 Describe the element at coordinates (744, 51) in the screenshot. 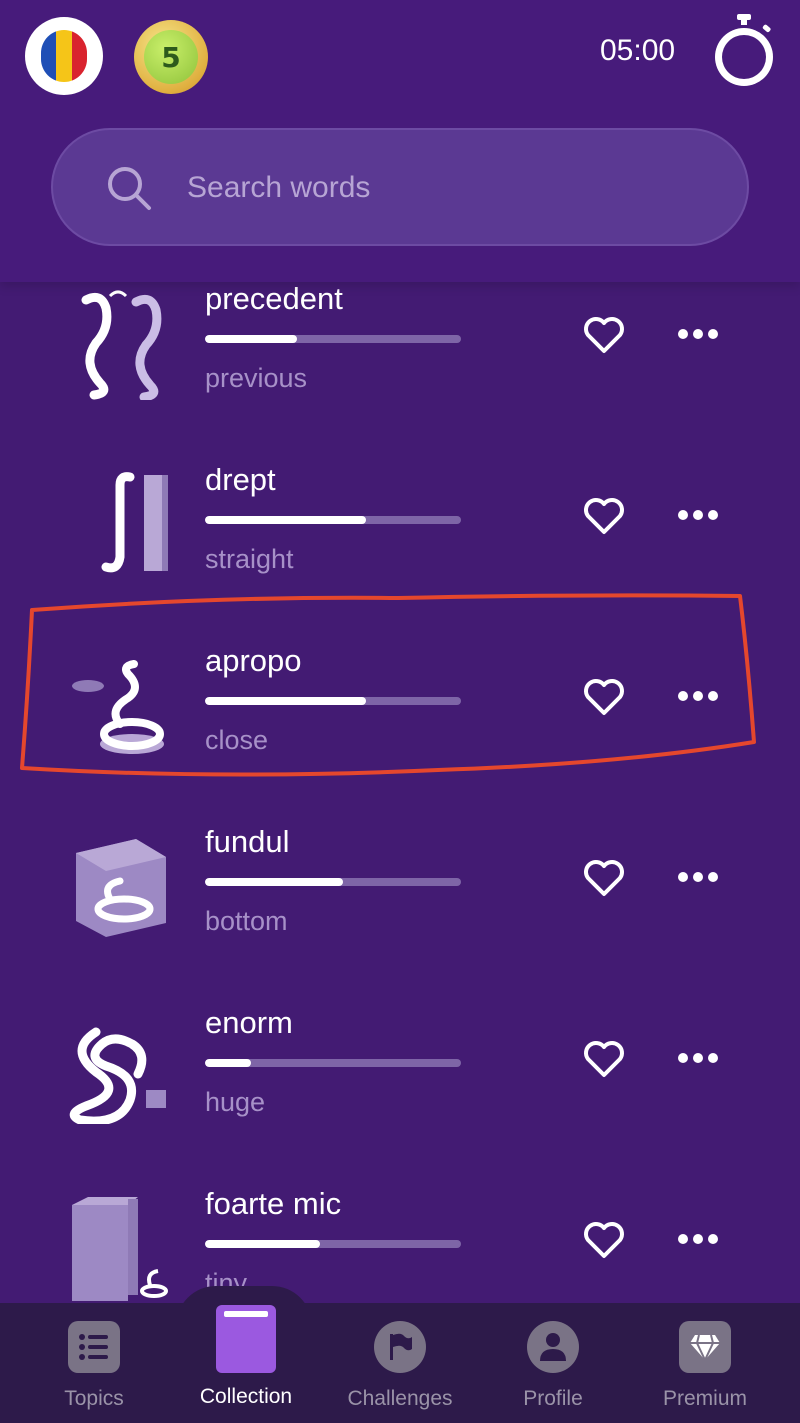

I see `stopwatch-icon` at that location.